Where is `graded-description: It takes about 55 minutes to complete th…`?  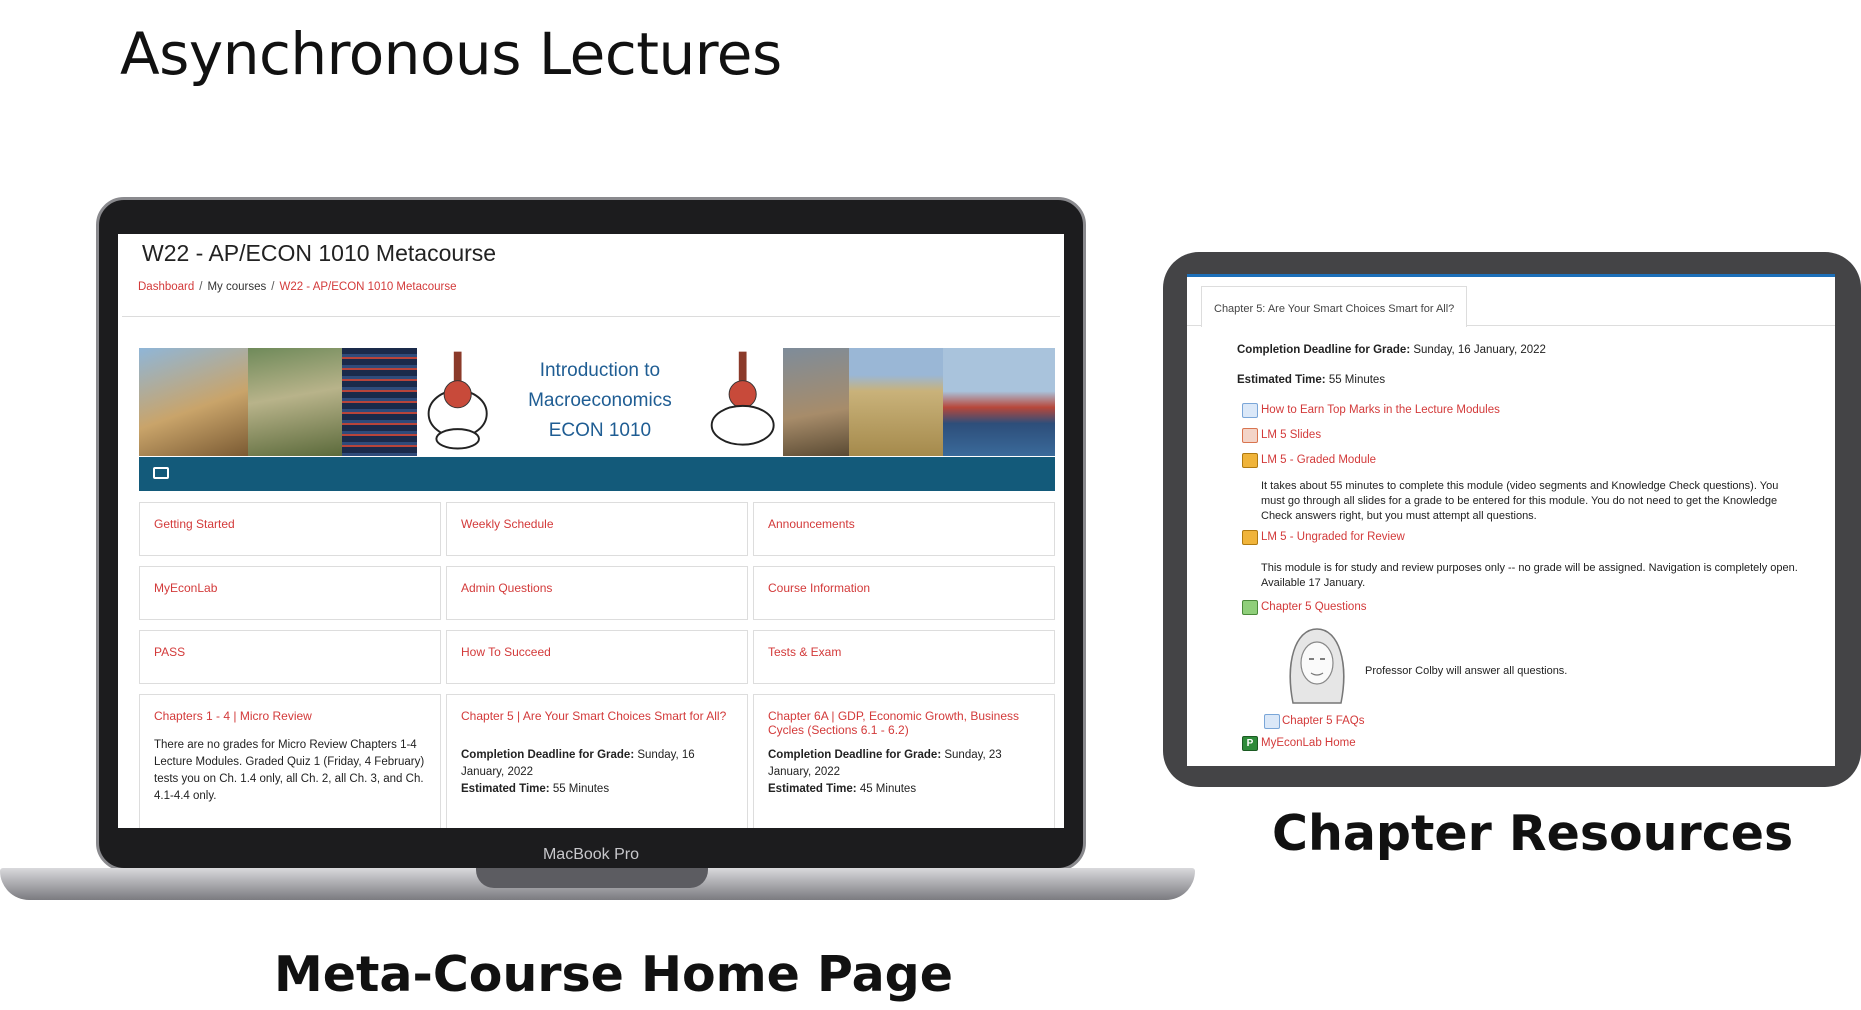
graded-description: It takes about 55 minutes to complete th… is located at coordinates (1520, 501).